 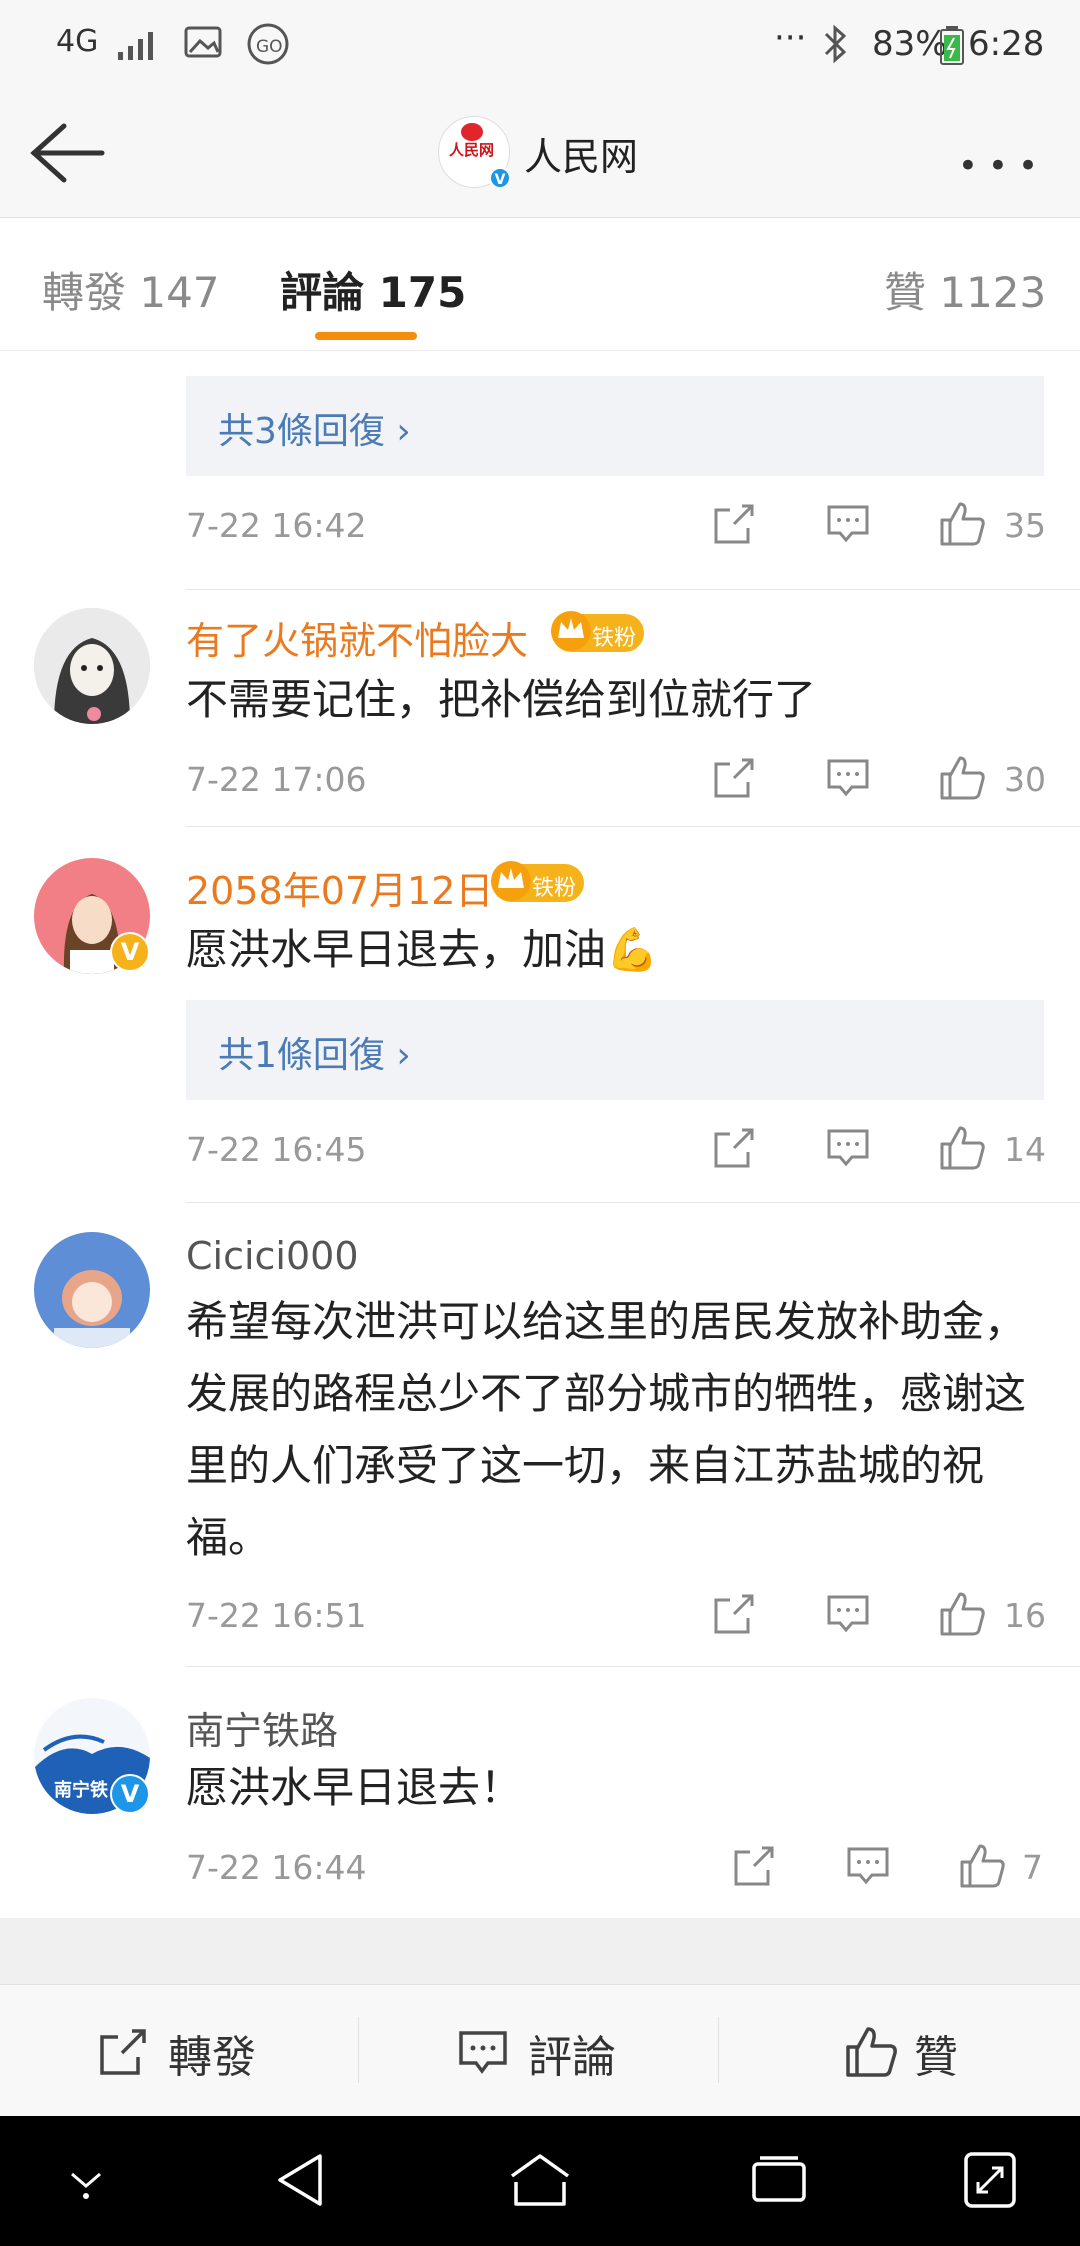 I want to click on avatar-label: 南宁铁, so click(x=81, y=1790).